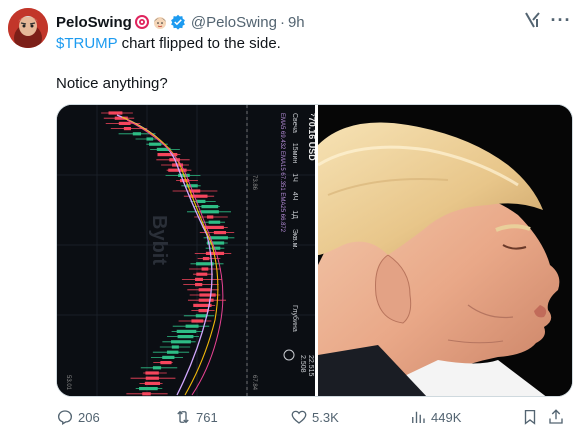 The width and height of the screenshot is (581, 436). What do you see at coordinates (183, 417) in the screenshot?
I see `retweet-icon` at bounding box center [183, 417].